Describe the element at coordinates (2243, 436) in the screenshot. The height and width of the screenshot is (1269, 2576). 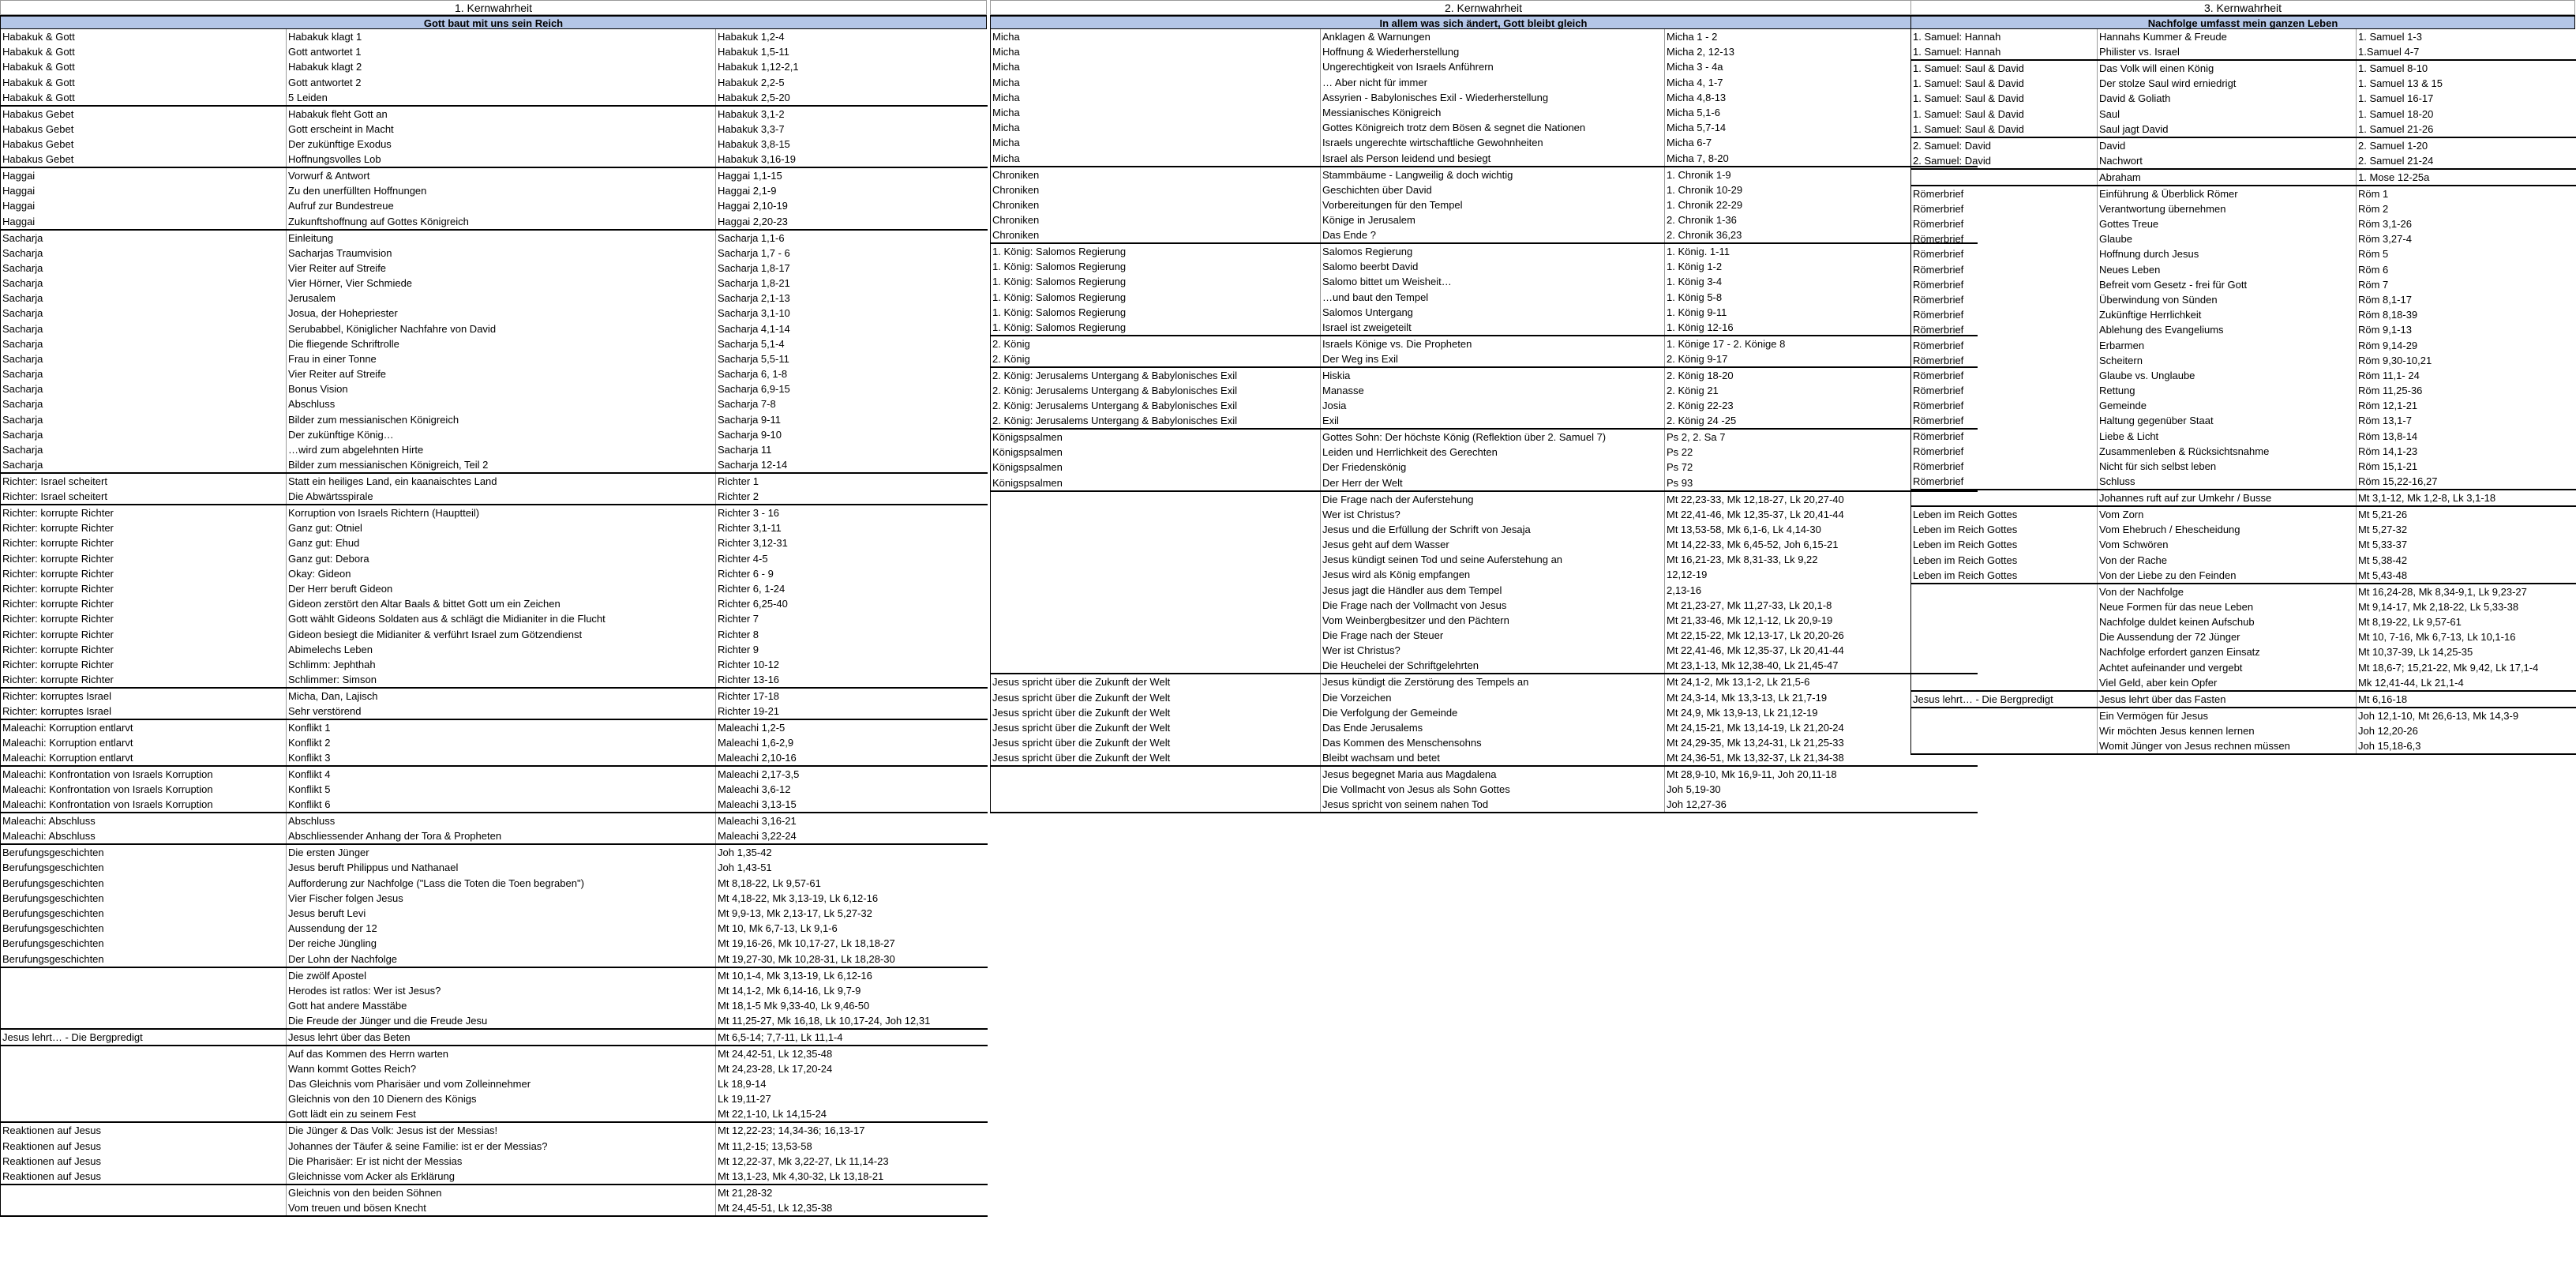
I see `table-row: Römerbrief Liebe & Licht Röm 13,8-14` at that location.